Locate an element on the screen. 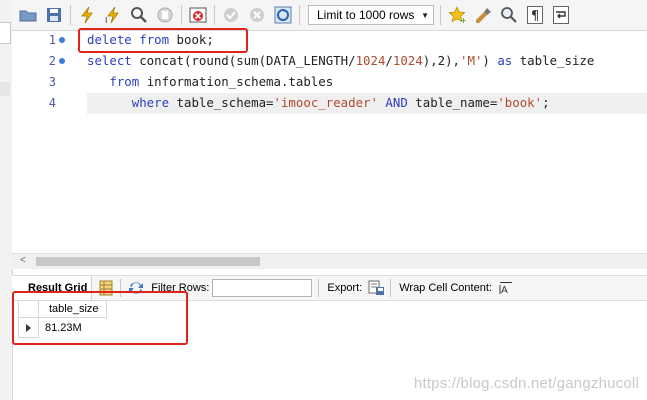  scroll-left-icon: < is located at coordinates (23, 260).